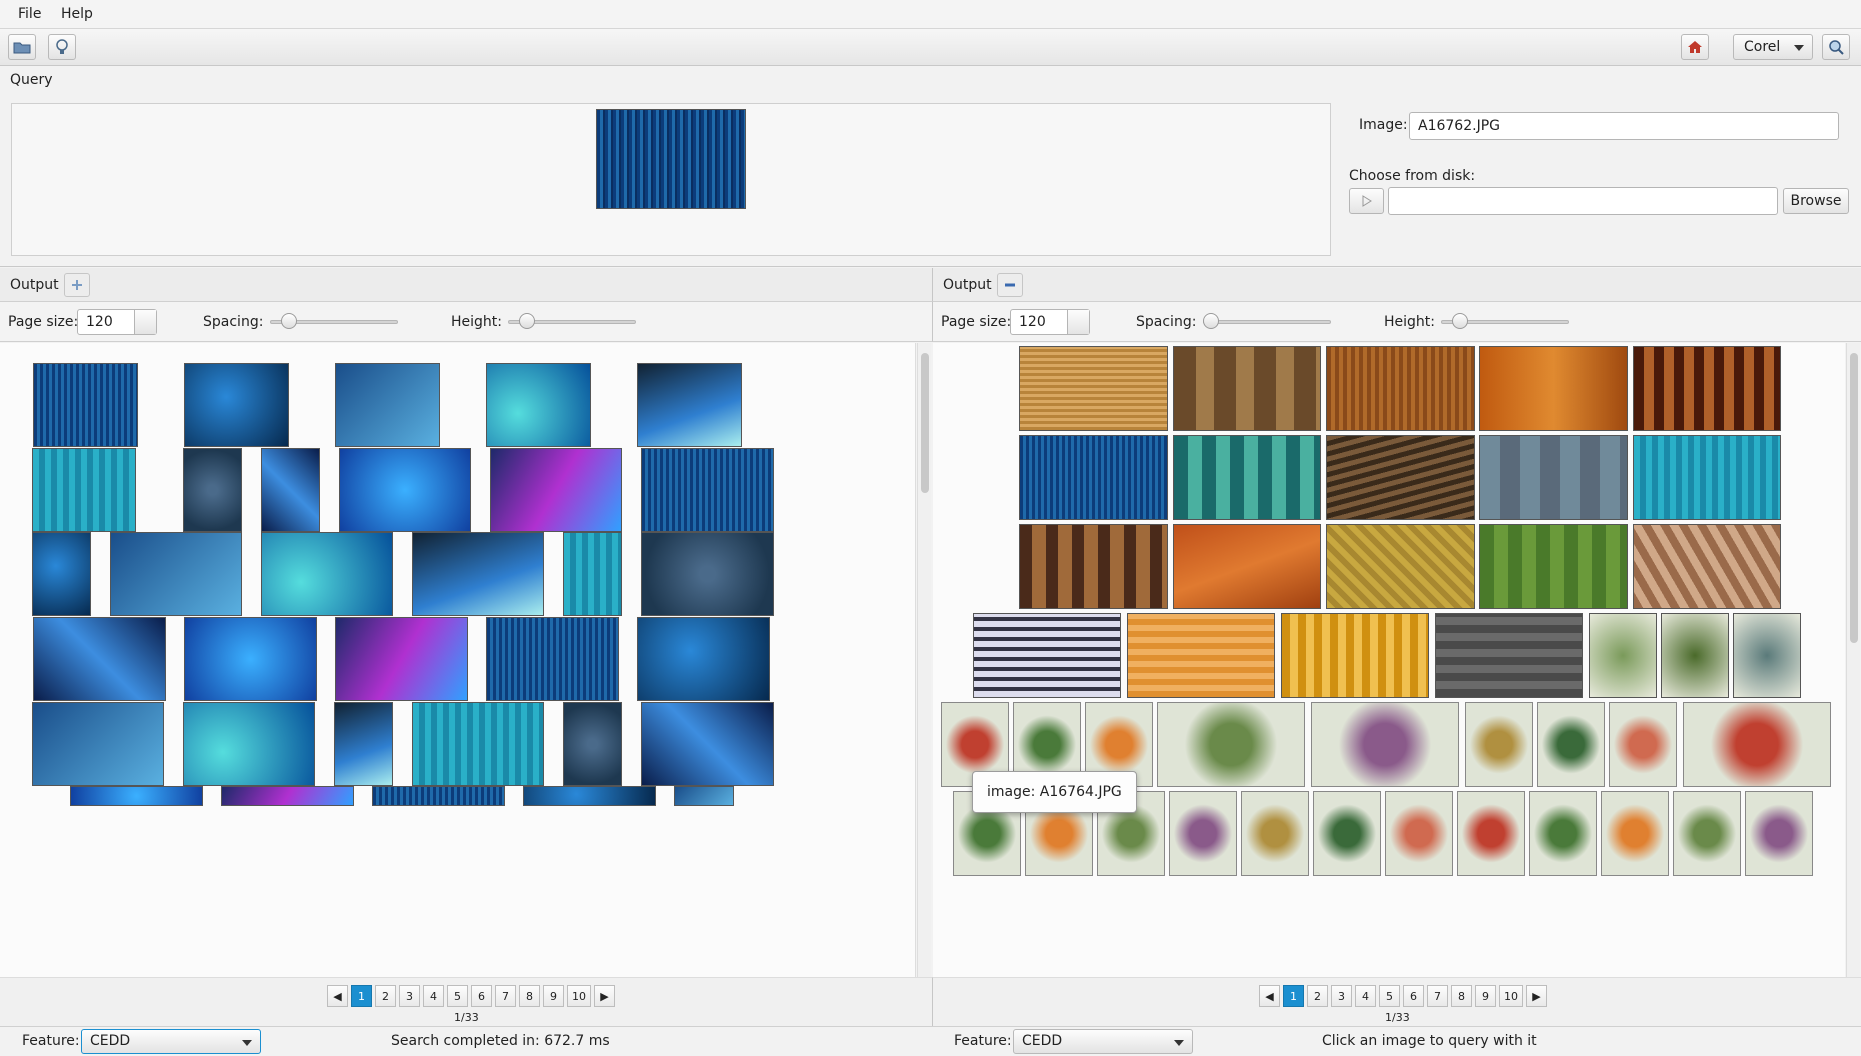  What do you see at coordinates (171, 1041) in the screenshot?
I see `left-feature-select: CEDD` at bounding box center [171, 1041].